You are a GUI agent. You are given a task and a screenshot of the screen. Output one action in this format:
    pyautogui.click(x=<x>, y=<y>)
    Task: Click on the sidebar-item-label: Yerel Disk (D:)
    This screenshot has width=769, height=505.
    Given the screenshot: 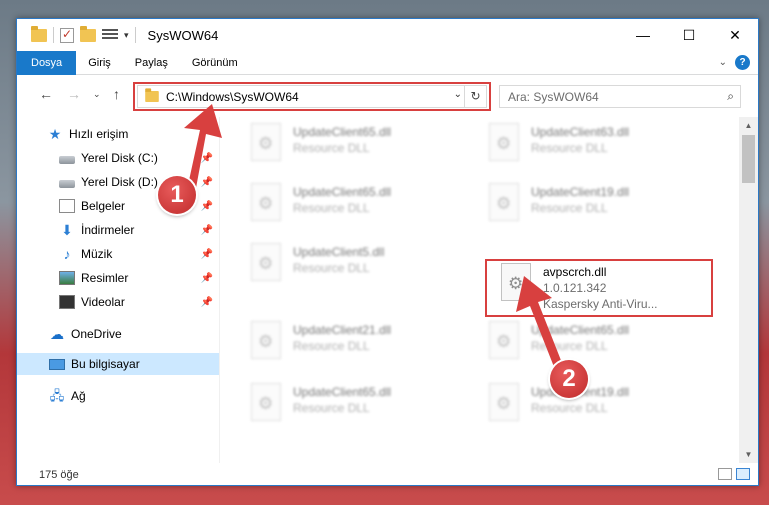 What is the action you would take?
    pyautogui.click(x=119, y=182)
    